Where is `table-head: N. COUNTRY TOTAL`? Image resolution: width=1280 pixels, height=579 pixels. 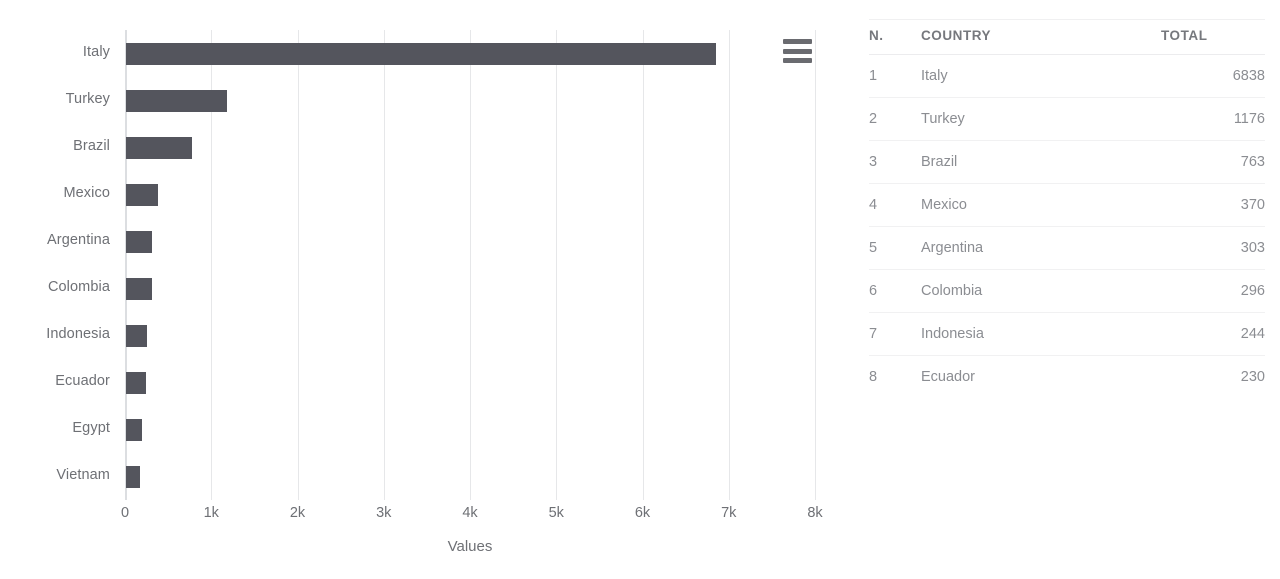 table-head: N. COUNTRY TOTAL is located at coordinates (1067, 37).